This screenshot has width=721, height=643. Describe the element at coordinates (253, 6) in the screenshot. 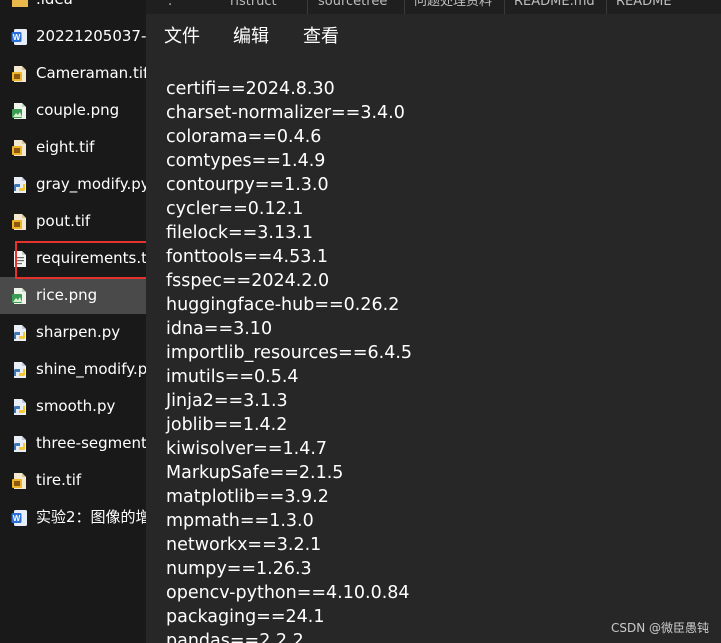

I see `tab-2: ristruct` at that location.